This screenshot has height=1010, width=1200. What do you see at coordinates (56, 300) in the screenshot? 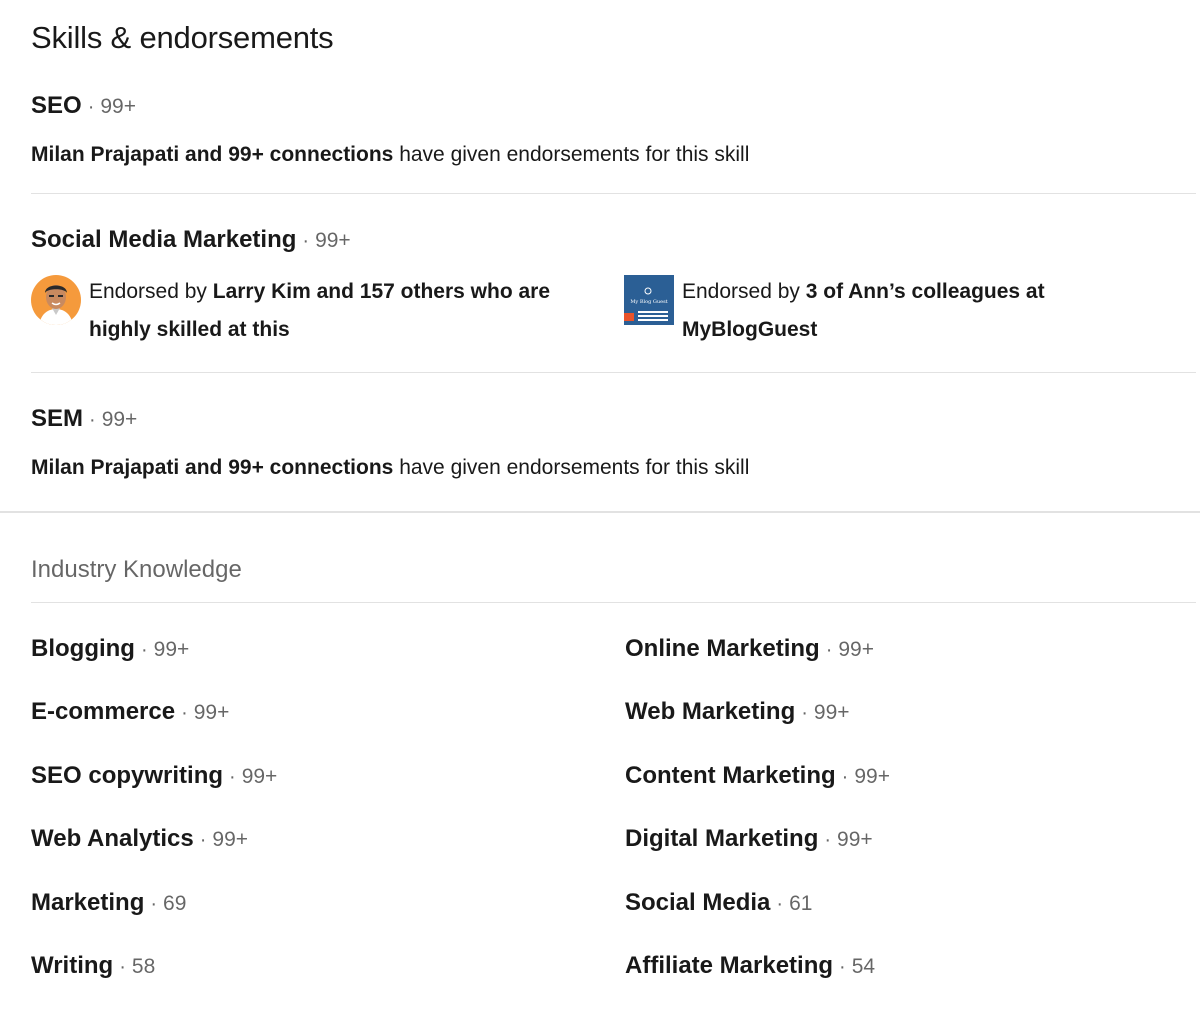
I see `person-avatar-icon` at bounding box center [56, 300].